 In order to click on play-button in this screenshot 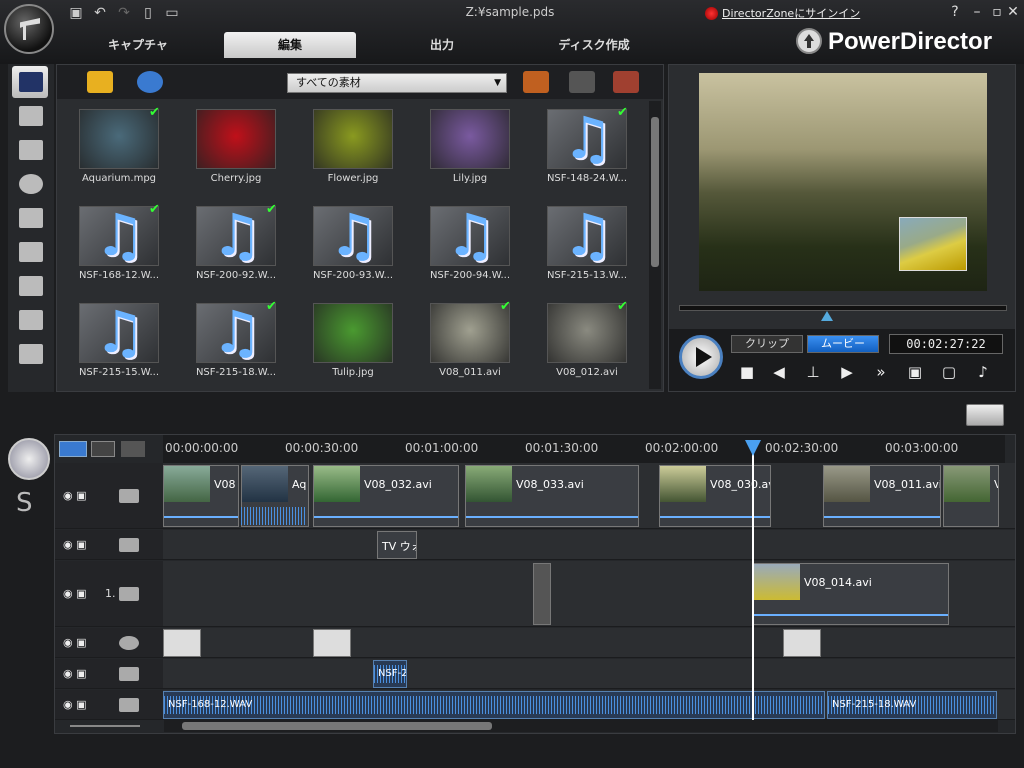, I will do `click(701, 357)`.